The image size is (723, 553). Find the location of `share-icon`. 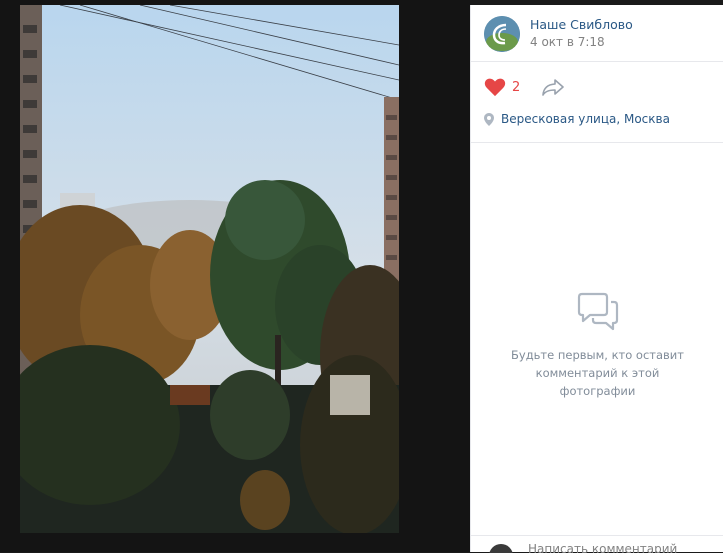

share-icon is located at coordinates (553, 87).